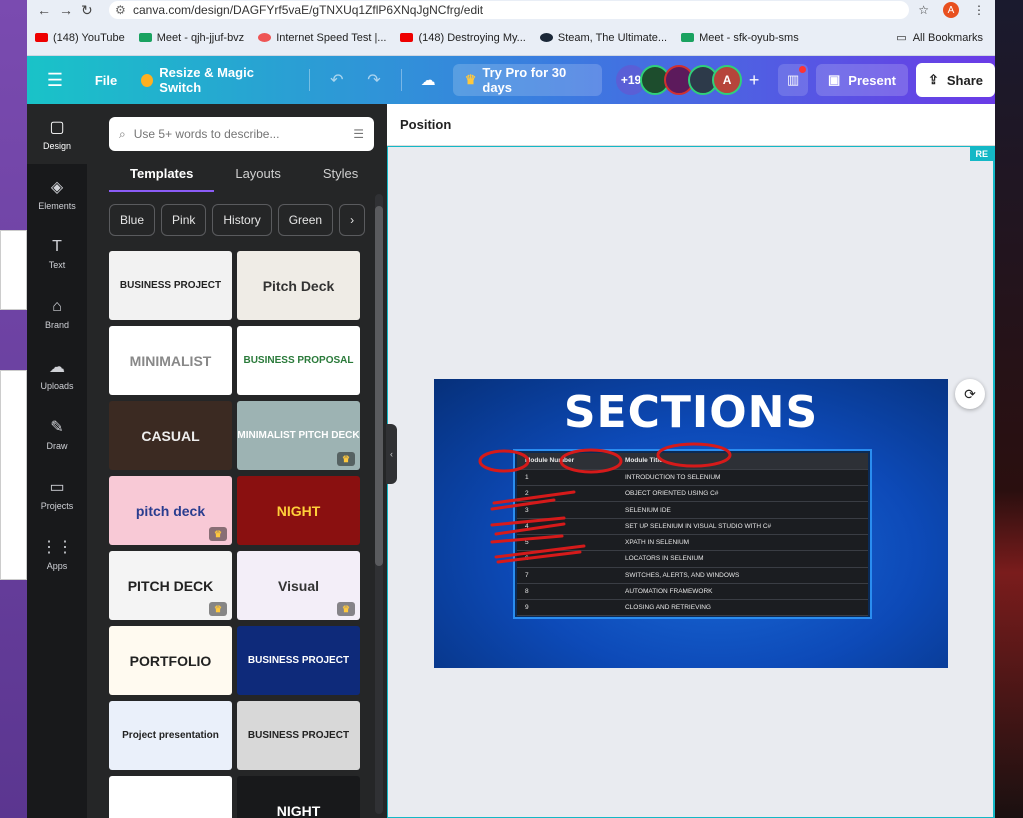 The height and width of the screenshot is (818, 1023). What do you see at coordinates (945, 38) in the screenshot?
I see `all-bookmarks: ▭ All Bookmarks` at bounding box center [945, 38].